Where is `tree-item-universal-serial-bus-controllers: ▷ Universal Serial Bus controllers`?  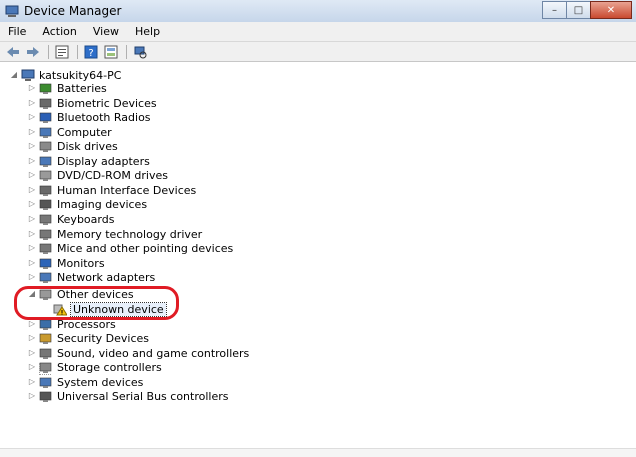 tree-item-universal-serial-bus-controllers: ▷ Universal Serial Bus controllers is located at coordinates (128, 396).